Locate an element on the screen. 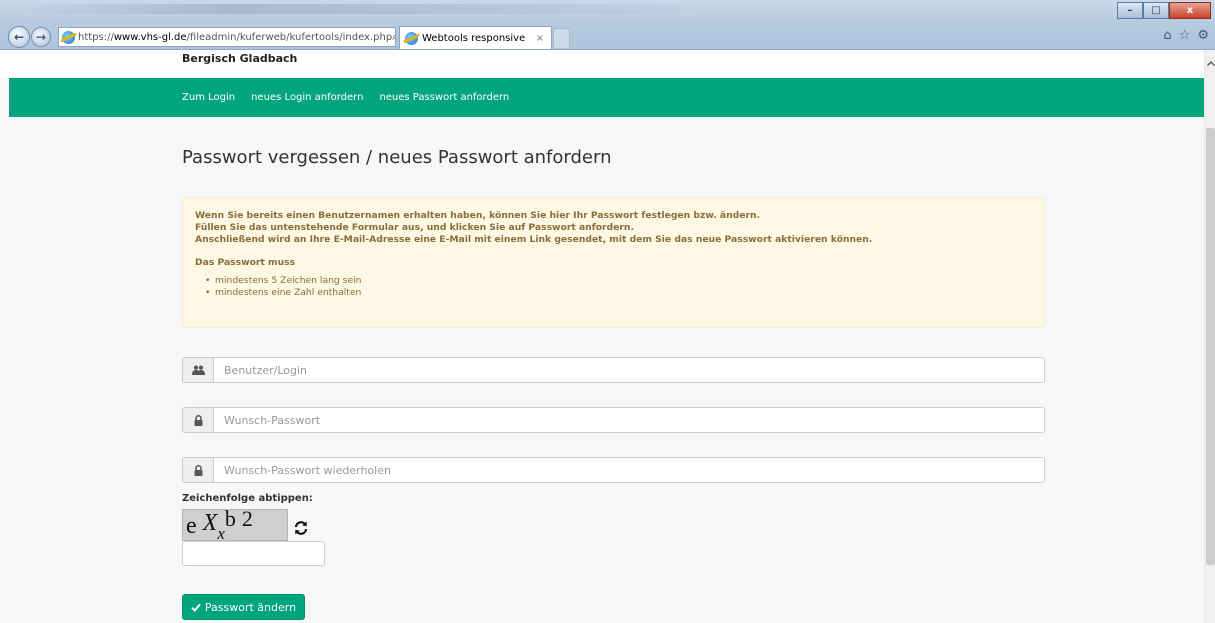 The height and width of the screenshot is (623, 1215). tab-title: Webtools responsive is located at coordinates (474, 38).